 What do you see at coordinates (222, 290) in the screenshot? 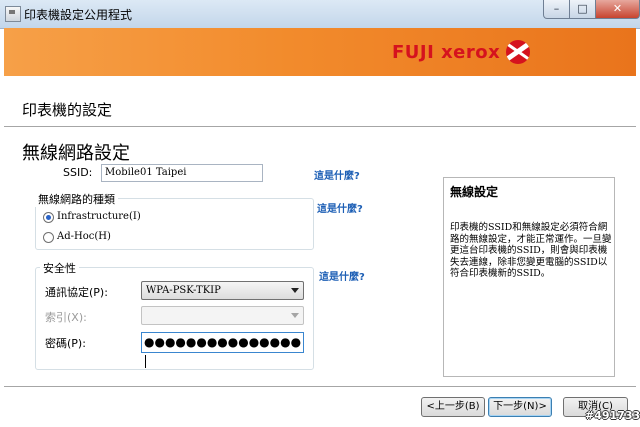
I see `protocol-dropdown: WPA-PSK-TKIP` at bounding box center [222, 290].